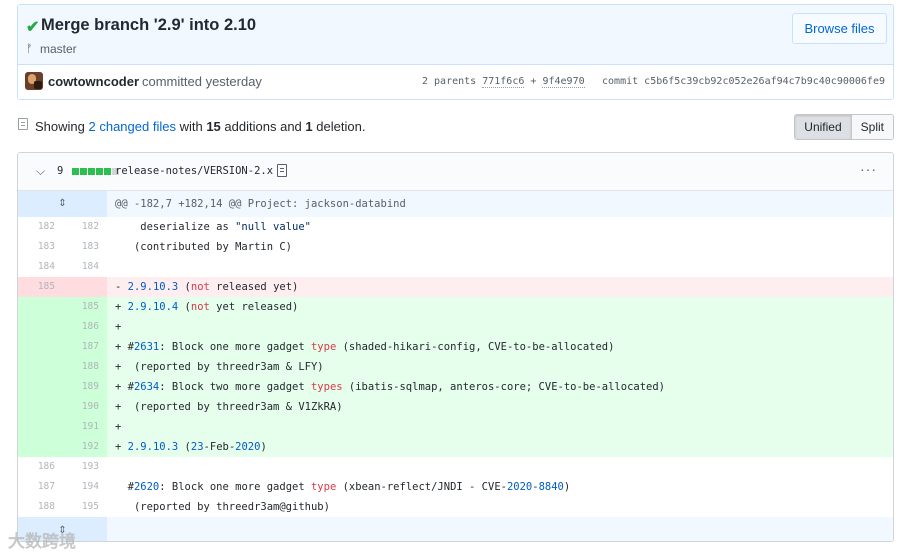 The height and width of the screenshot is (555, 916). What do you see at coordinates (85, 407) in the screenshot?
I see `new-line-number: 190` at bounding box center [85, 407].